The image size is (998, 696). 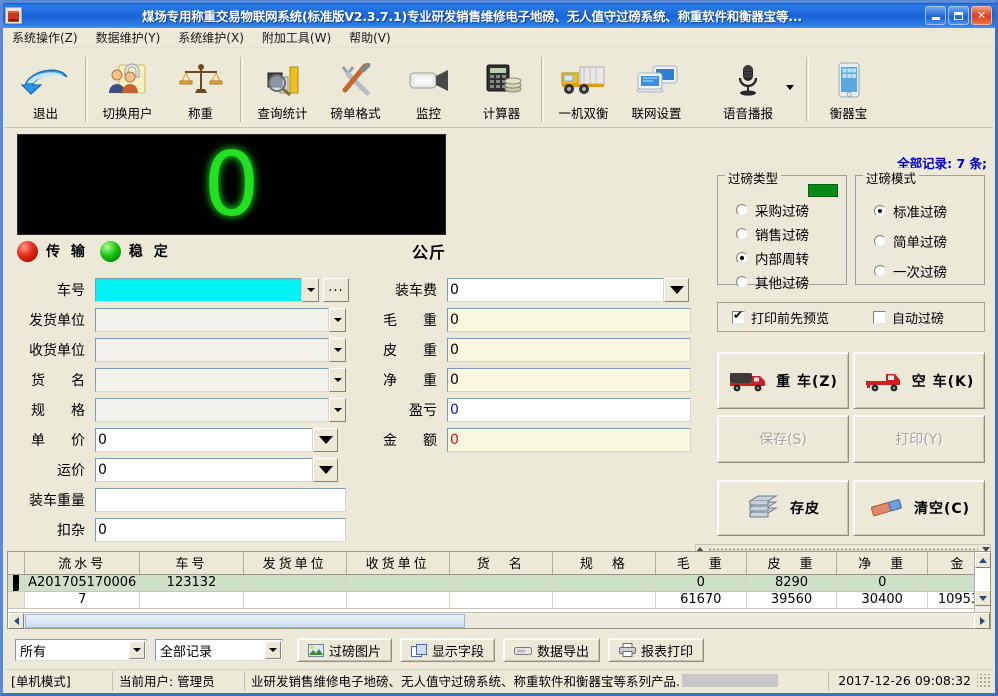 What do you see at coordinates (310, 290) in the screenshot?
I see `plate-number-dropdown-button` at bounding box center [310, 290].